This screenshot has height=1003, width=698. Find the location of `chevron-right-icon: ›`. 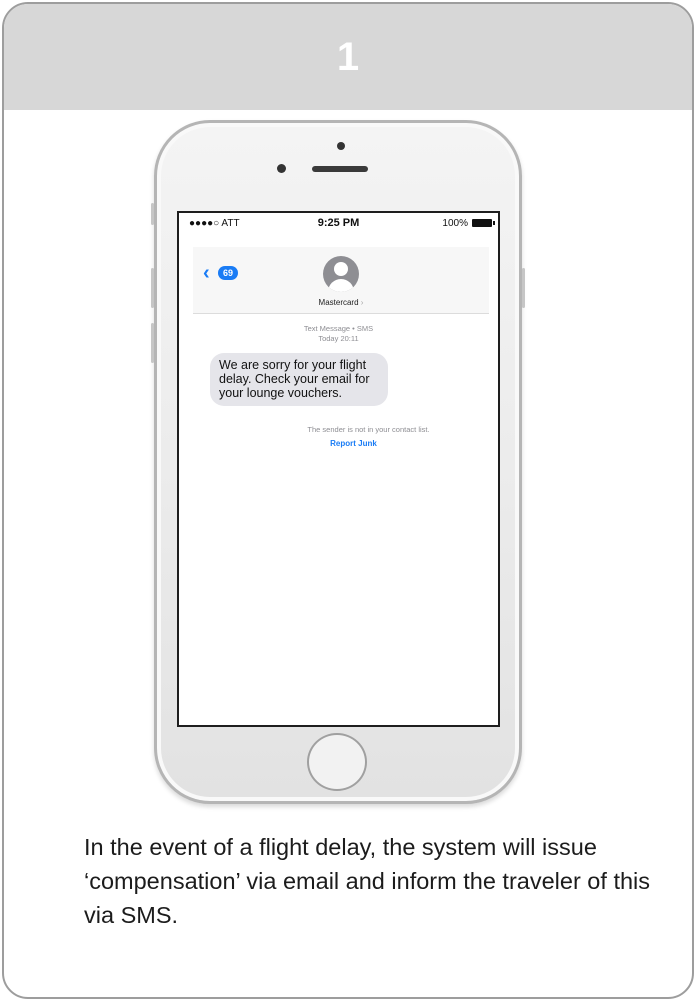

chevron-right-icon: › is located at coordinates (362, 302).